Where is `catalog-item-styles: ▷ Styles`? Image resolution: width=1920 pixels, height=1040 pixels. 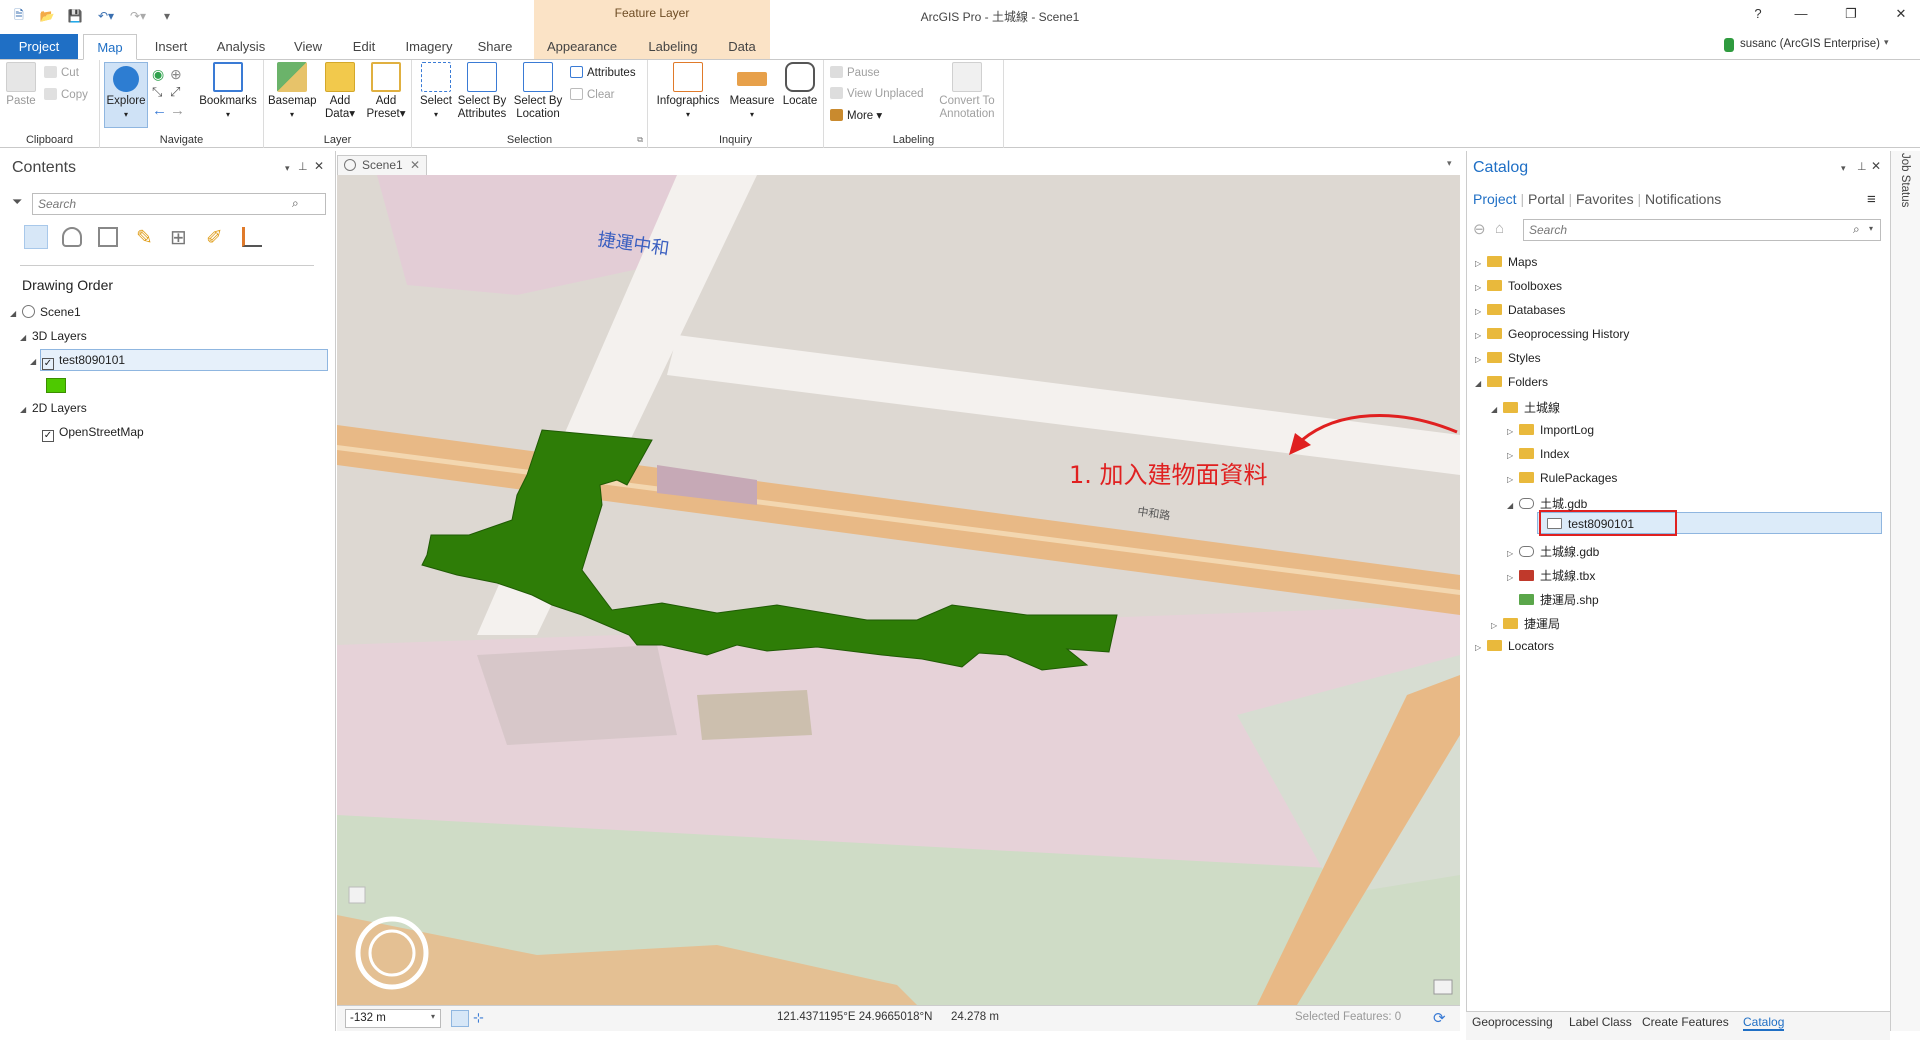 catalog-item-styles: ▷ Styles is located at coordinates (1508, 358).